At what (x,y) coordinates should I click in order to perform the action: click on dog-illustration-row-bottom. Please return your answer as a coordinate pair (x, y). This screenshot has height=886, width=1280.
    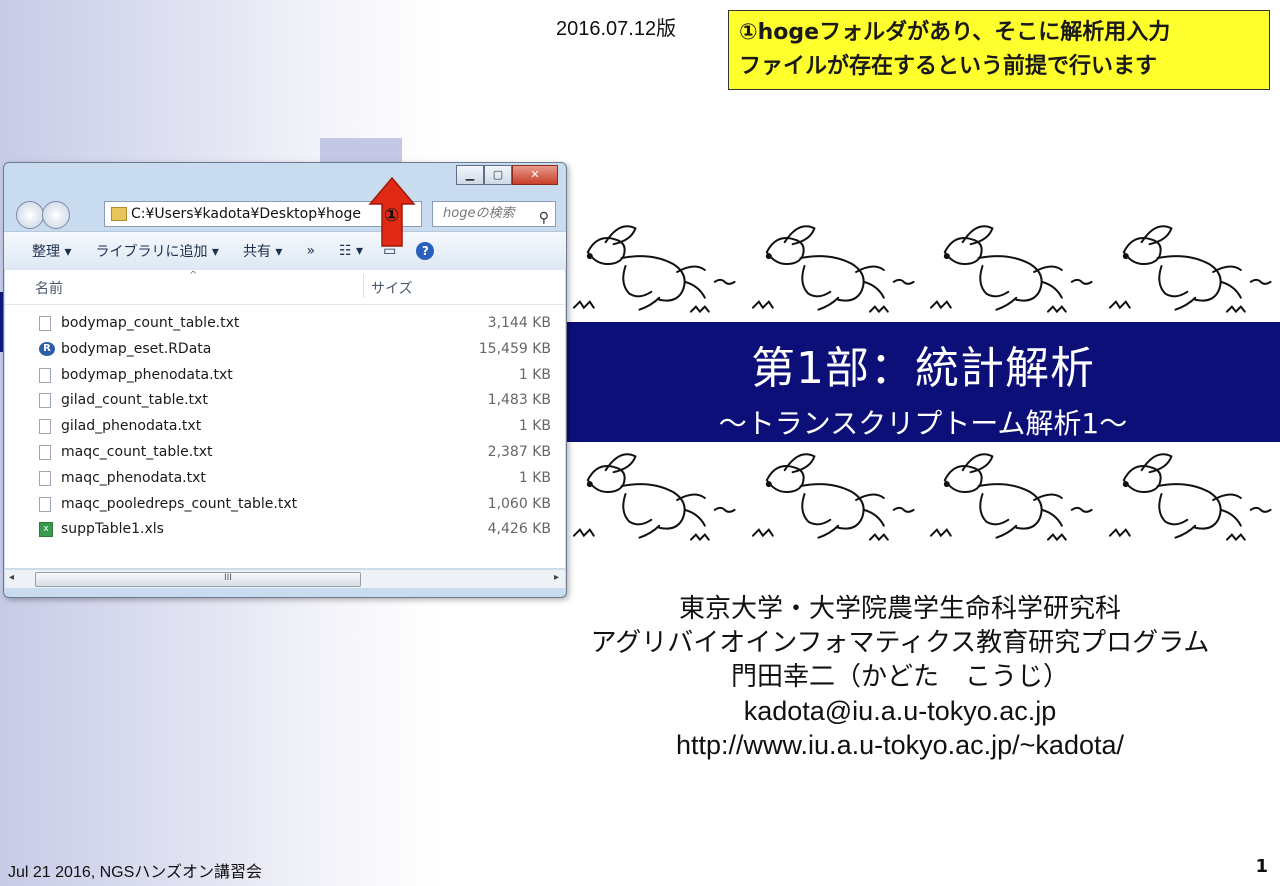
    Looking at the image, I should click on (923, 495).